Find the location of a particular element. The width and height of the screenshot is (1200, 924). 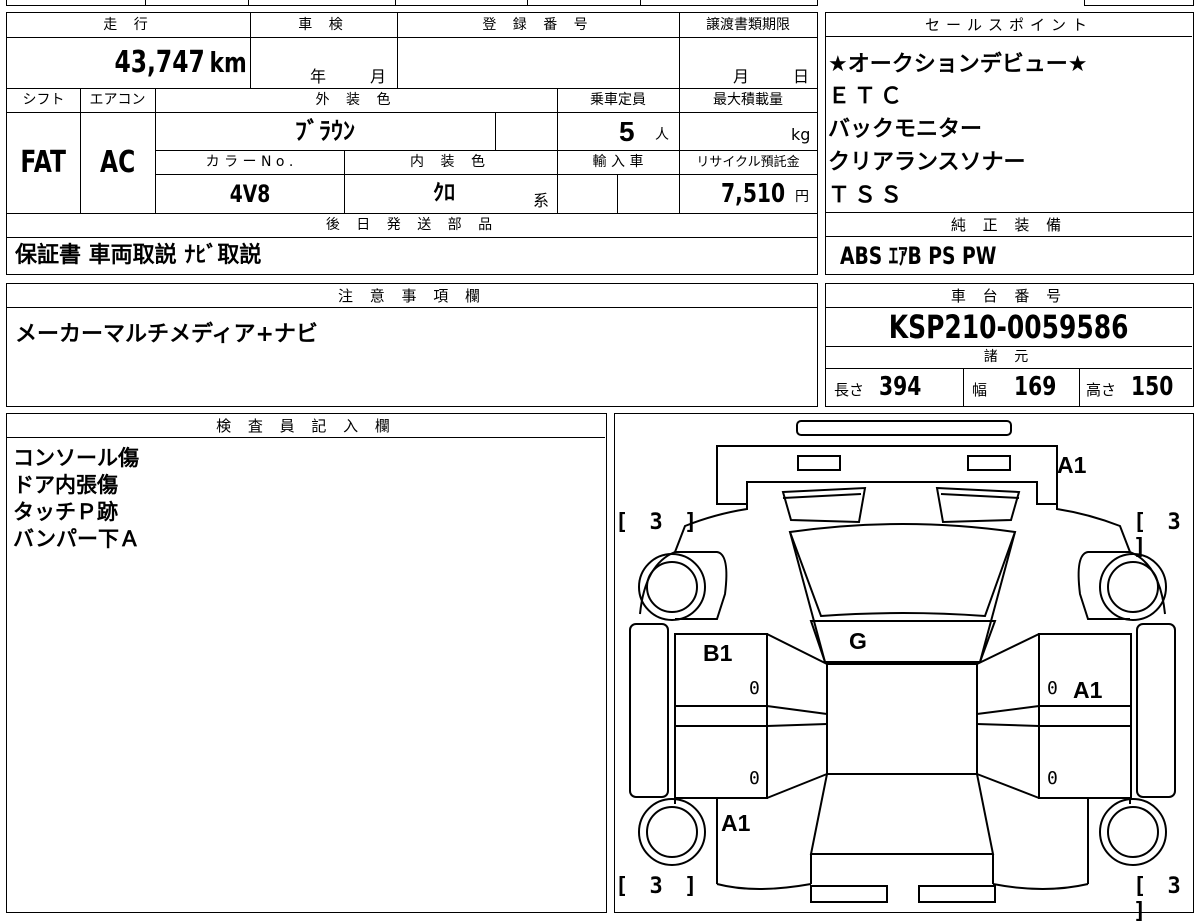

door-value-left-front: 0 is located at coordinates (754, 688).